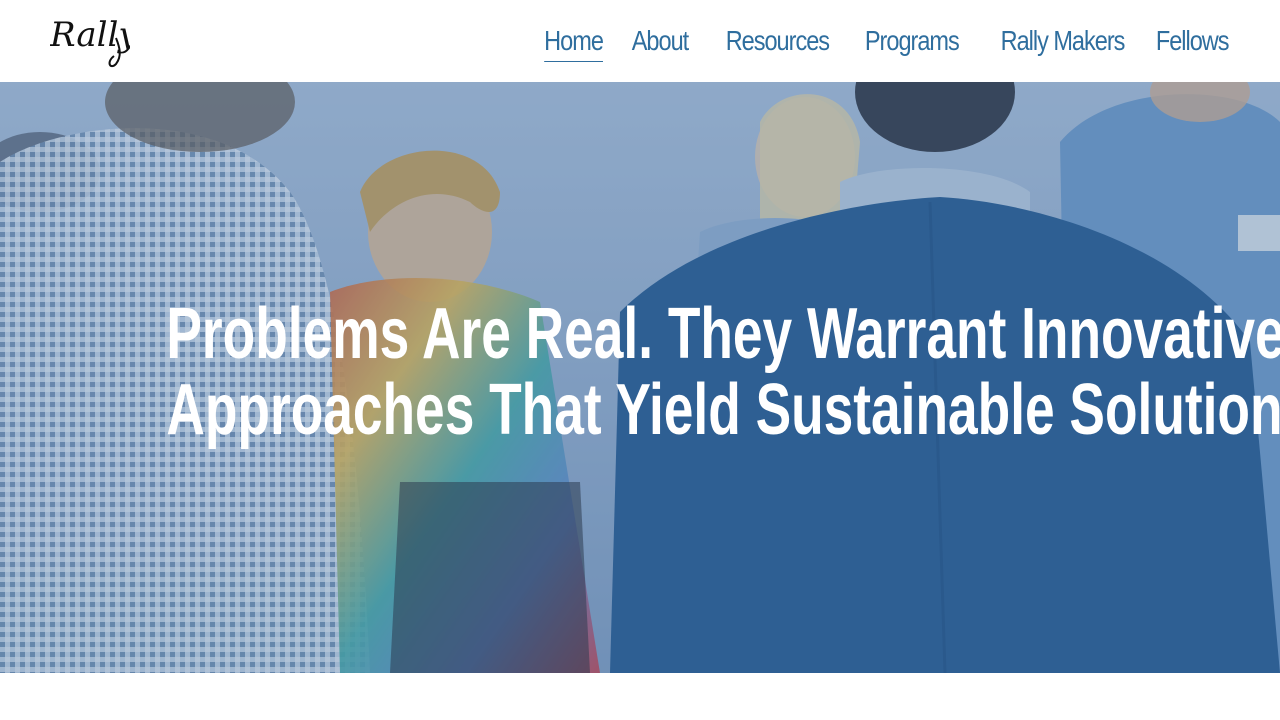  What do you see at coordinates (640, 696) in the screenshot?
I see `content-strip` at bounding box center [640, 696].